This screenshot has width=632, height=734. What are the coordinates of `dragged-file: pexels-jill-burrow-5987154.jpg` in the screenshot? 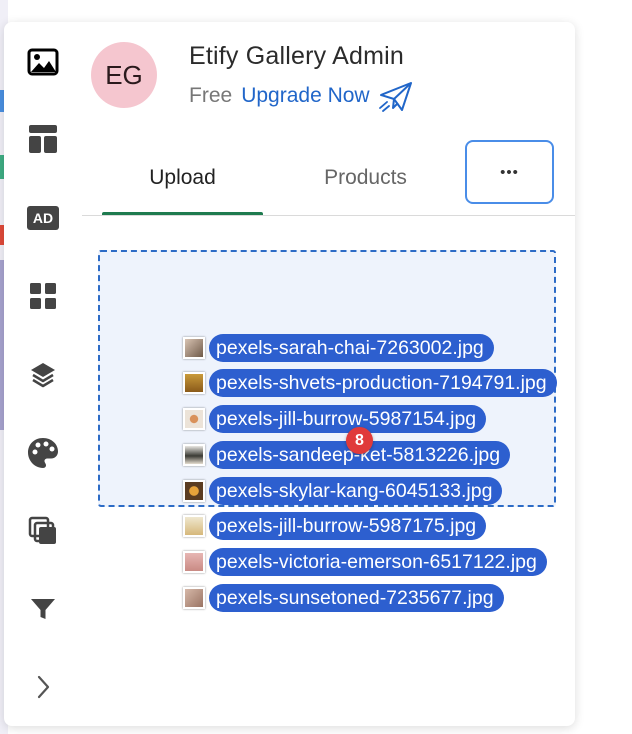 It's located at (335, 419).